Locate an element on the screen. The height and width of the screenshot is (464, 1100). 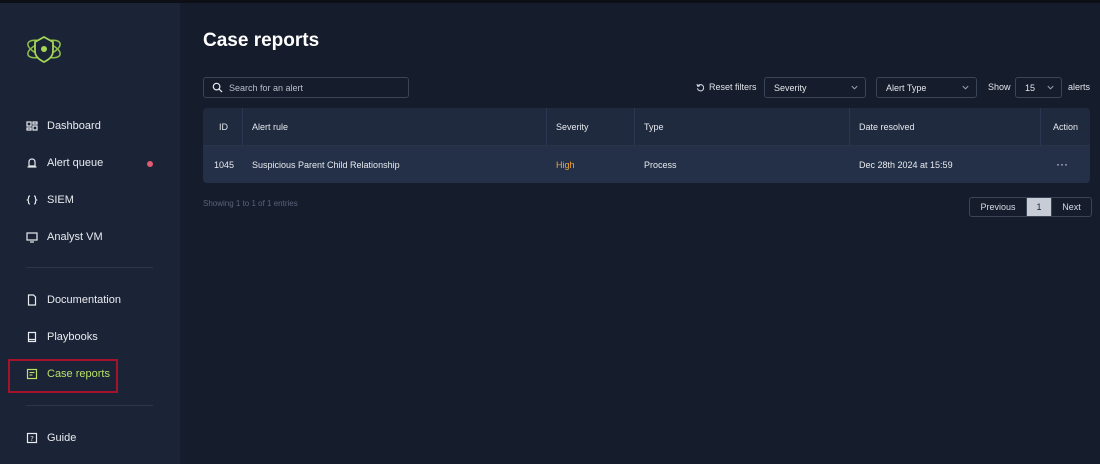
next-button: Next is located at coordinates (1071, 207).